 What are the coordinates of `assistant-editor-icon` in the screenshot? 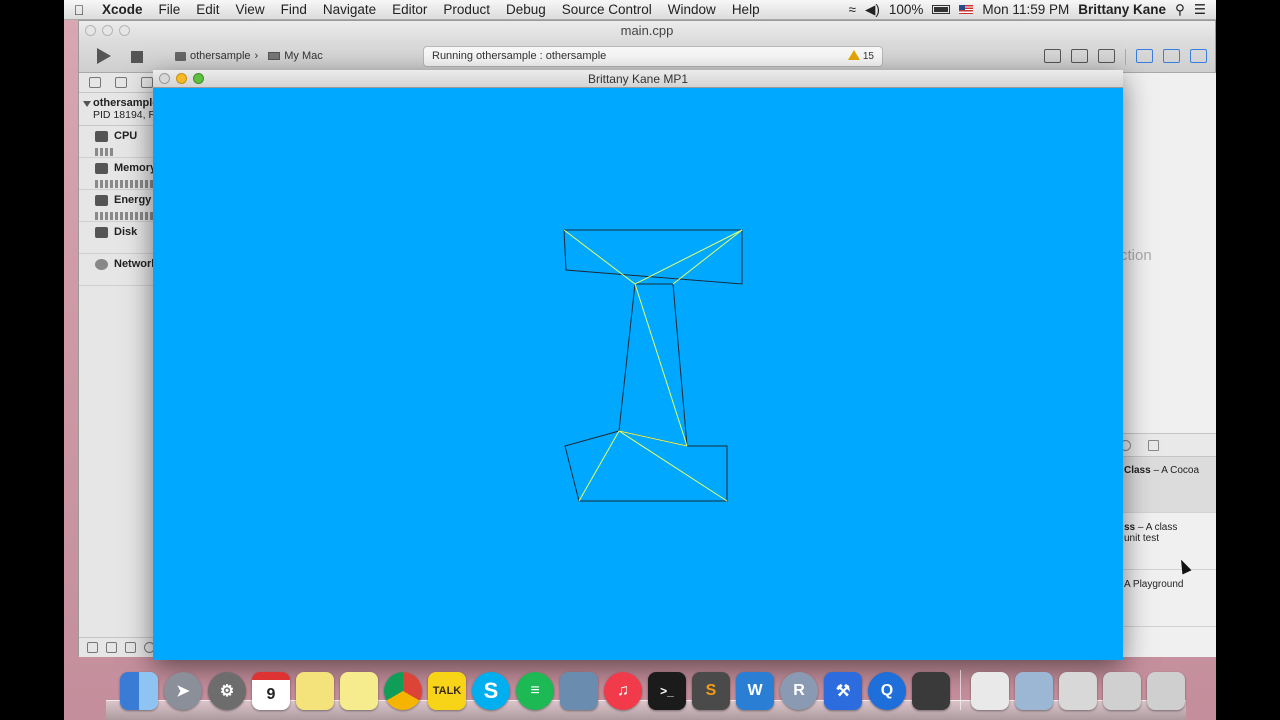 It's located at (1079, 56).